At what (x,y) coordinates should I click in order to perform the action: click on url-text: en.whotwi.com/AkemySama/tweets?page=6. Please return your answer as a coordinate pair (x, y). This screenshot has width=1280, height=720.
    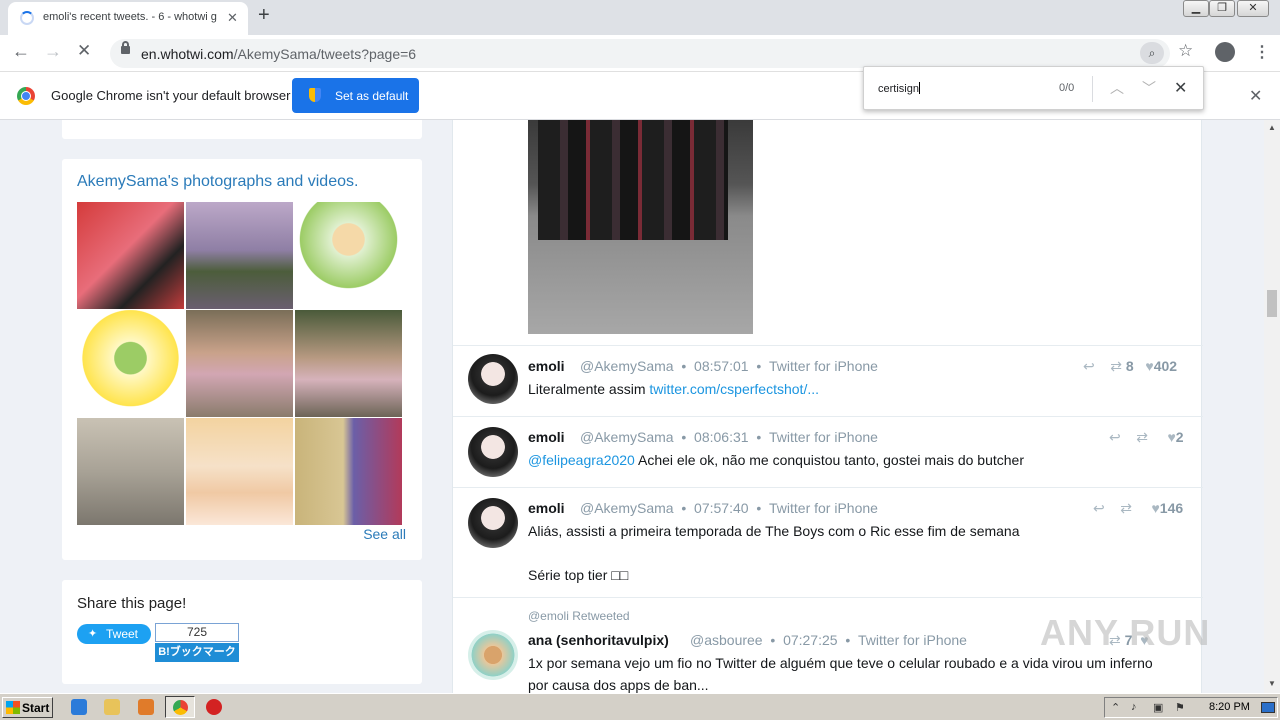
    Looking at the image, I should click on (278, 54).